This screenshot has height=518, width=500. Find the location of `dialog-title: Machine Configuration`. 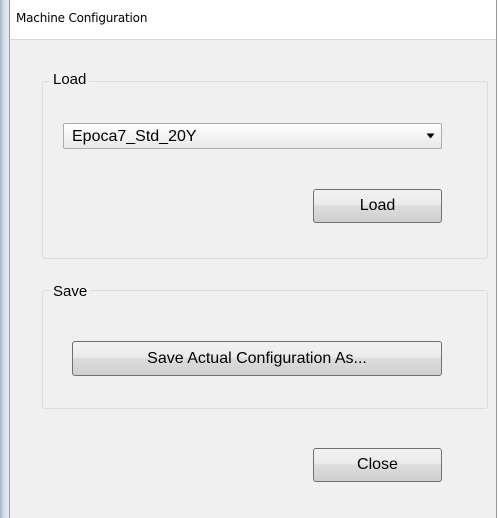

dialog-title: Machine Configuration is located at coordinates (82, 18).